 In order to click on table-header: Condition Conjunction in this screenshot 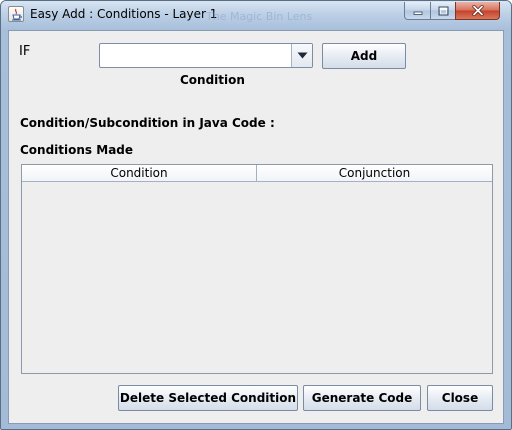, I will do `click(257, 173)`.